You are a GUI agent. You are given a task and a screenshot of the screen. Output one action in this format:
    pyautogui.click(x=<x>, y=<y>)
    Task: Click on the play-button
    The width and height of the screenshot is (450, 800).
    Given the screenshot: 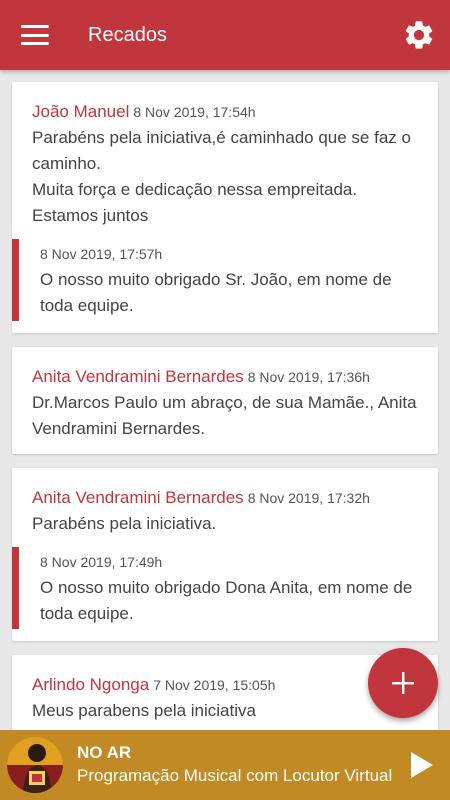 What is the action you would take?
    pyautogui.click(x=422, y=765)
    